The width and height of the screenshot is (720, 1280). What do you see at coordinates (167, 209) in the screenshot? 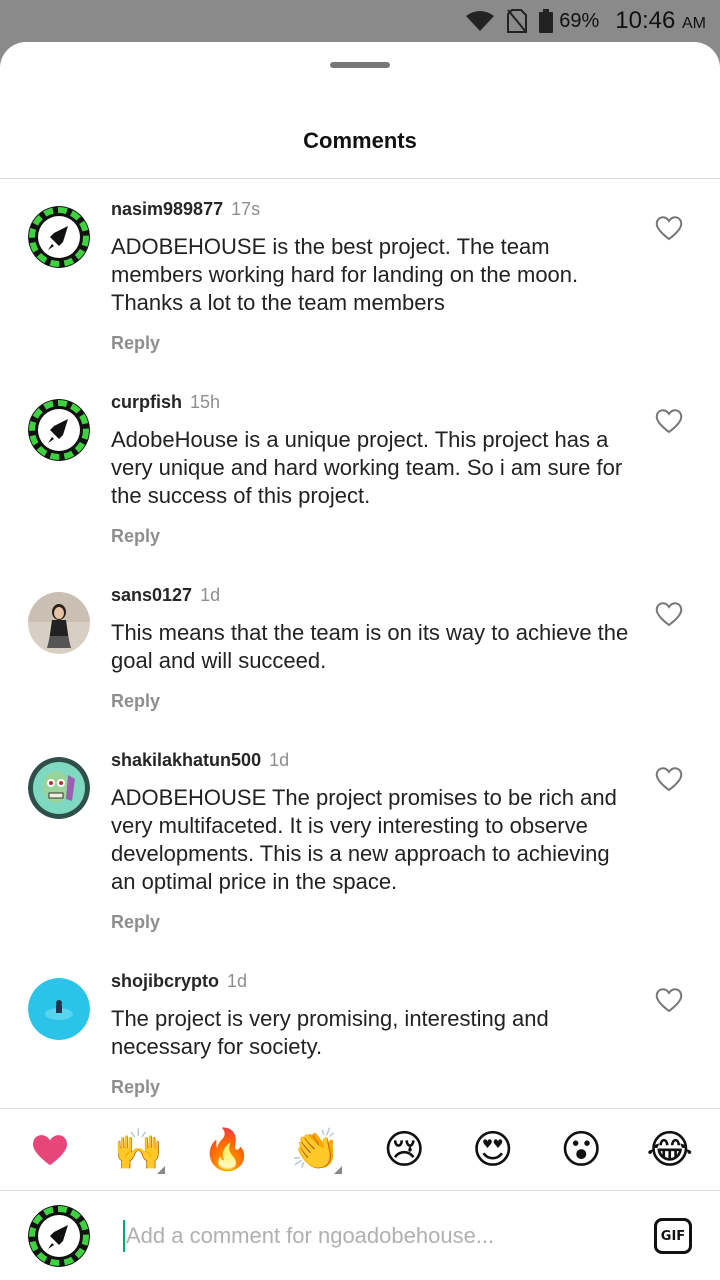
I see `comment-username: nasim989877` at bounding box center [167, 209].